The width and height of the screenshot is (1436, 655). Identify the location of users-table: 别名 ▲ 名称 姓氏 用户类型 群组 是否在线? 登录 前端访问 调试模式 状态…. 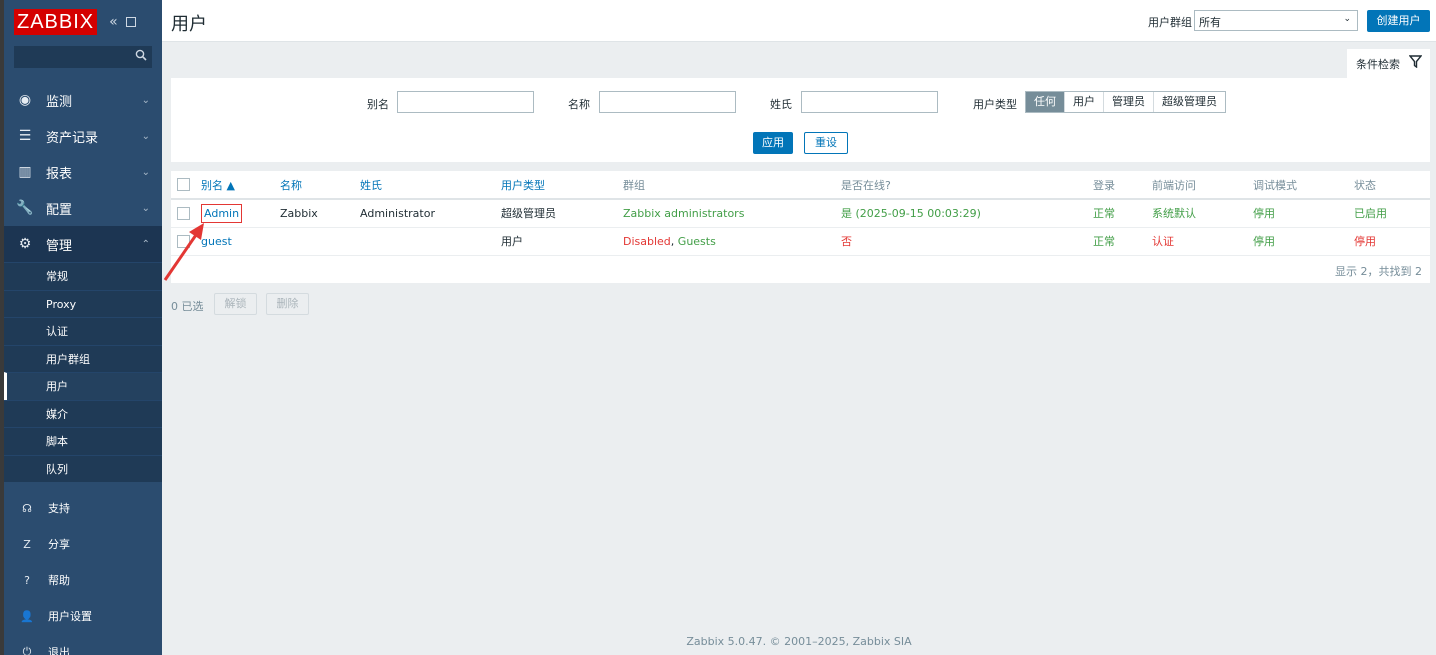
(800, 213).